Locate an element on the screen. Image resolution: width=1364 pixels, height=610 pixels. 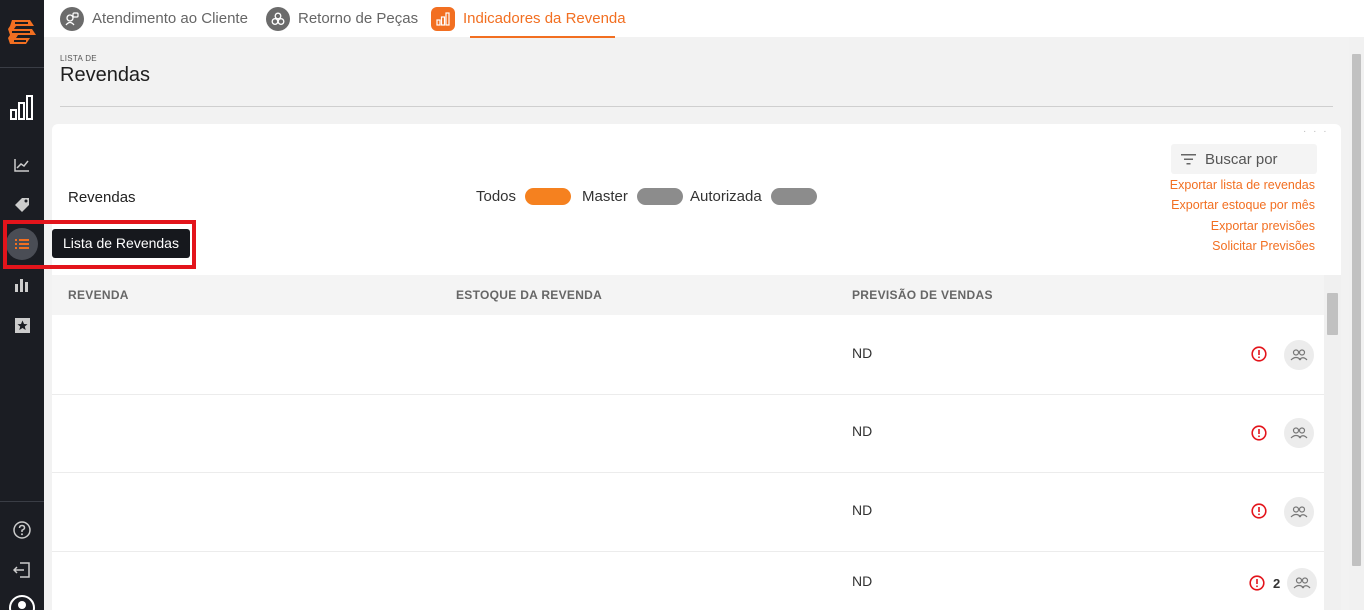
search-label: Buscar por is located at coordinates (1241, 159).